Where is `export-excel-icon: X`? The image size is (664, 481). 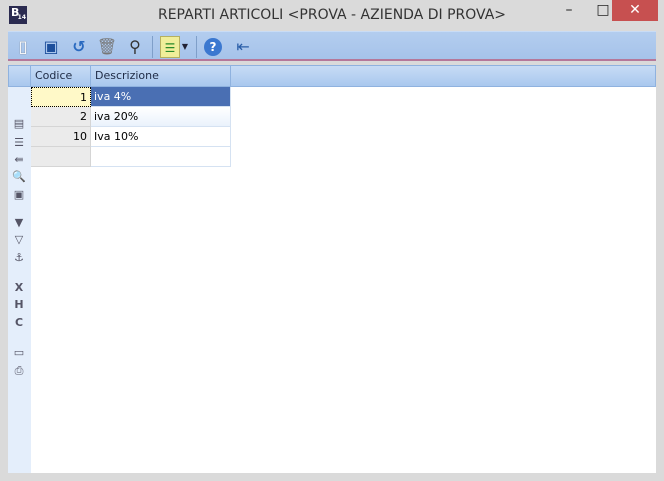 export-excel-icon: X is located at coordinates (19, 288).